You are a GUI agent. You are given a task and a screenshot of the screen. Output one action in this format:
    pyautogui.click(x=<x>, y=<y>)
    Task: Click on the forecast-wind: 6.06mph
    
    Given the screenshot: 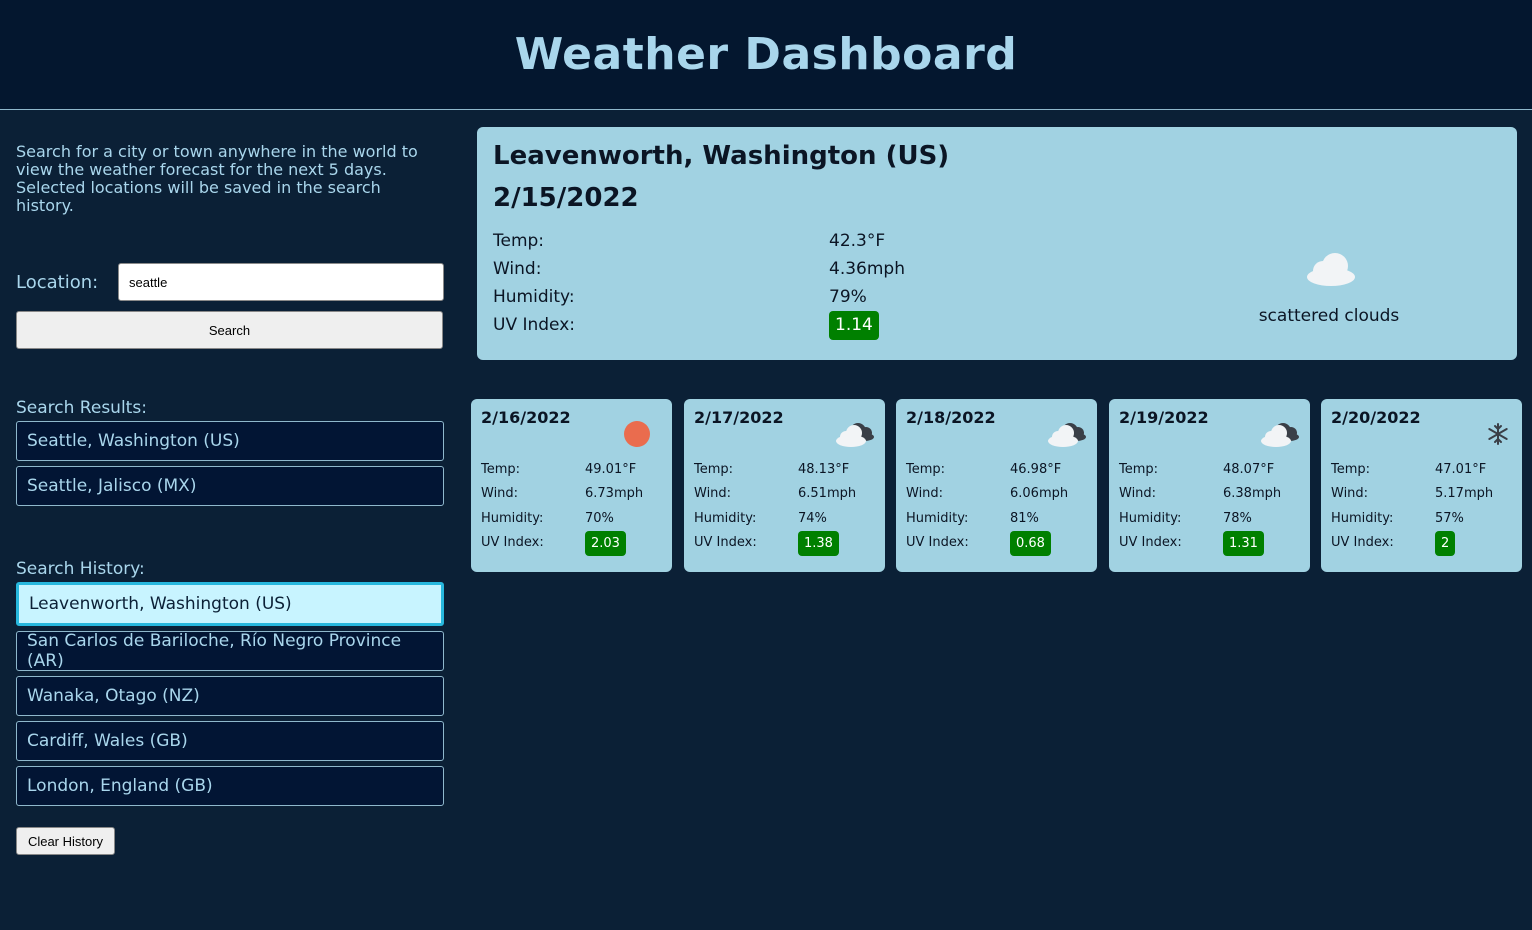 What is the action you would take?
    pyautogui.click(x=1039, y=493)
    